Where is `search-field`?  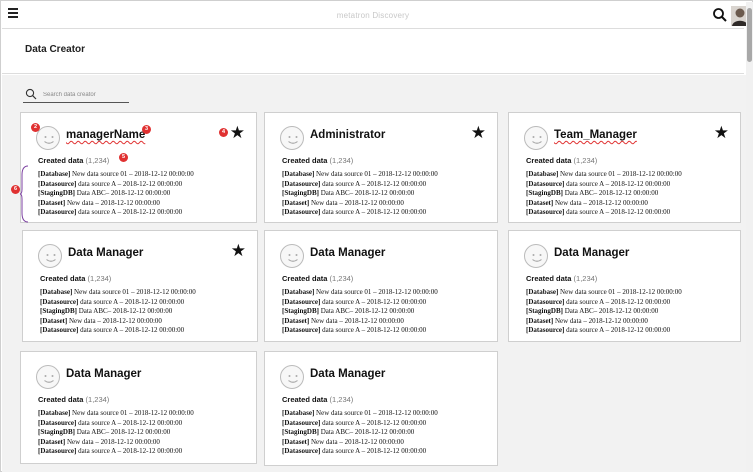 search-field is located at coordinates (76, 95).